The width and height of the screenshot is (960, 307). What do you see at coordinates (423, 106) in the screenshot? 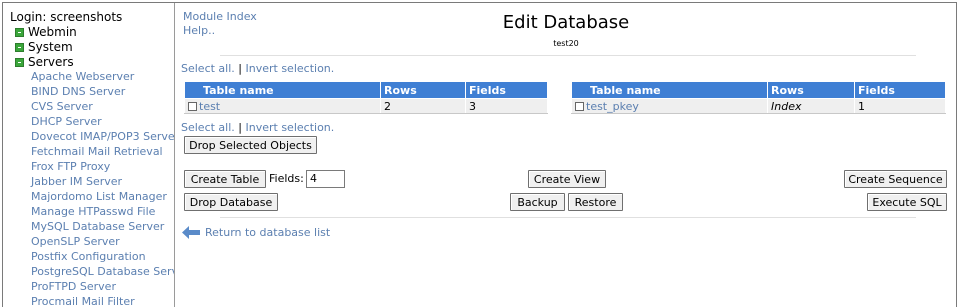
I see `rows-cell: 2` at bounding box center [423, 106].